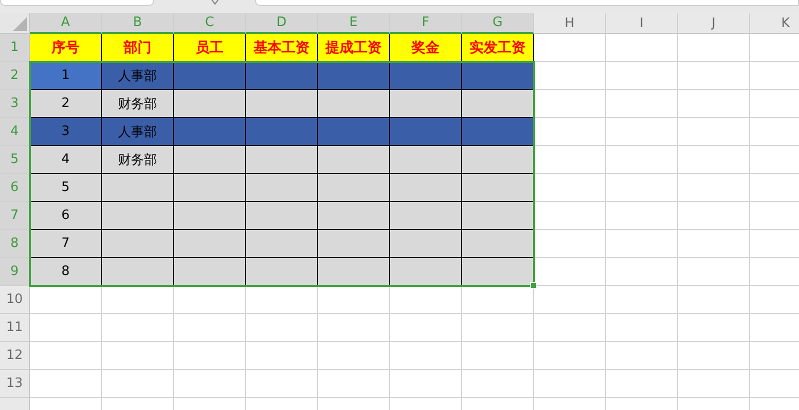 This screenshot has height=410, width=799. What do you see at coordinates (66, 48) in the screenshot?
I see `table-header-cell: 序号` at bounding box center [66, 48].